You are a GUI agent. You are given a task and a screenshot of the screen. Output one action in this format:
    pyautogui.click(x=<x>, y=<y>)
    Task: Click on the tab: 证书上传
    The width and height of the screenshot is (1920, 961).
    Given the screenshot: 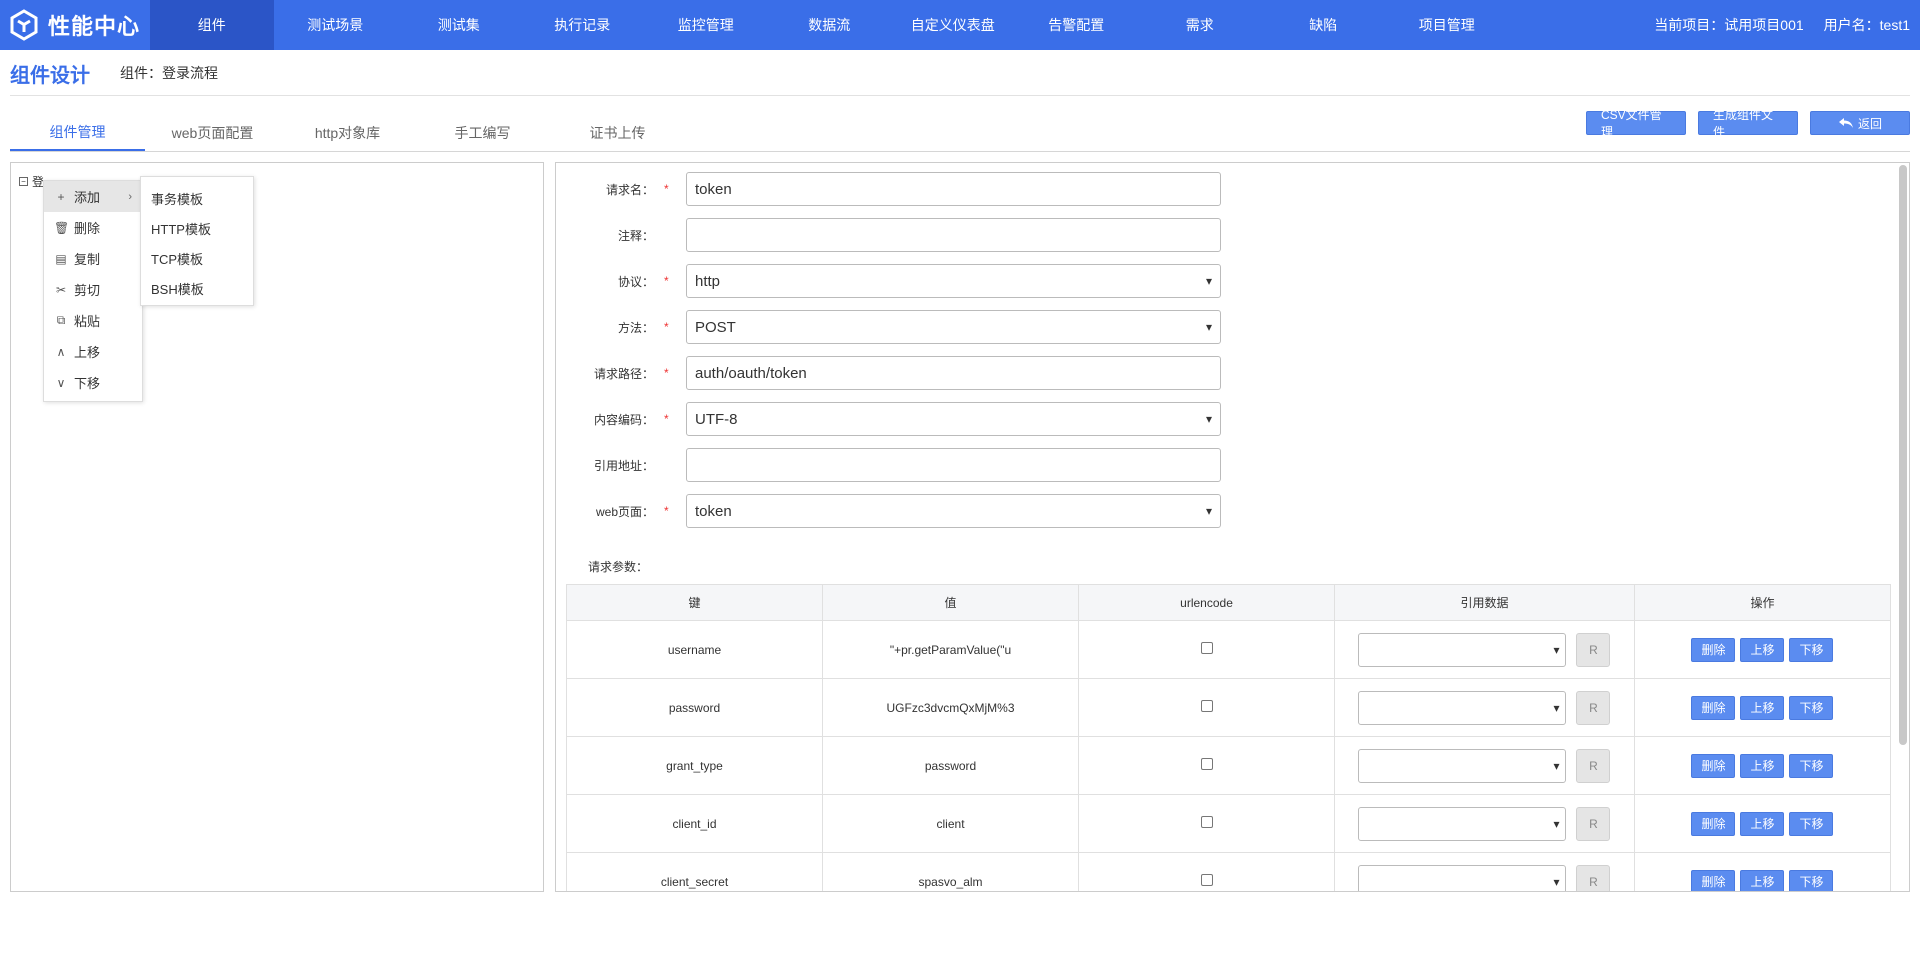 What is the action you would take?
    pyautogui.click(x=617, y=133)
    